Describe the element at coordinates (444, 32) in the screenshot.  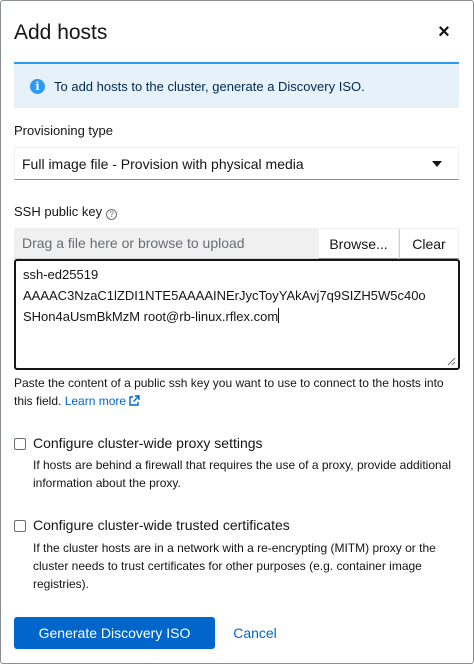
I see `close-icon: ×` at that location.